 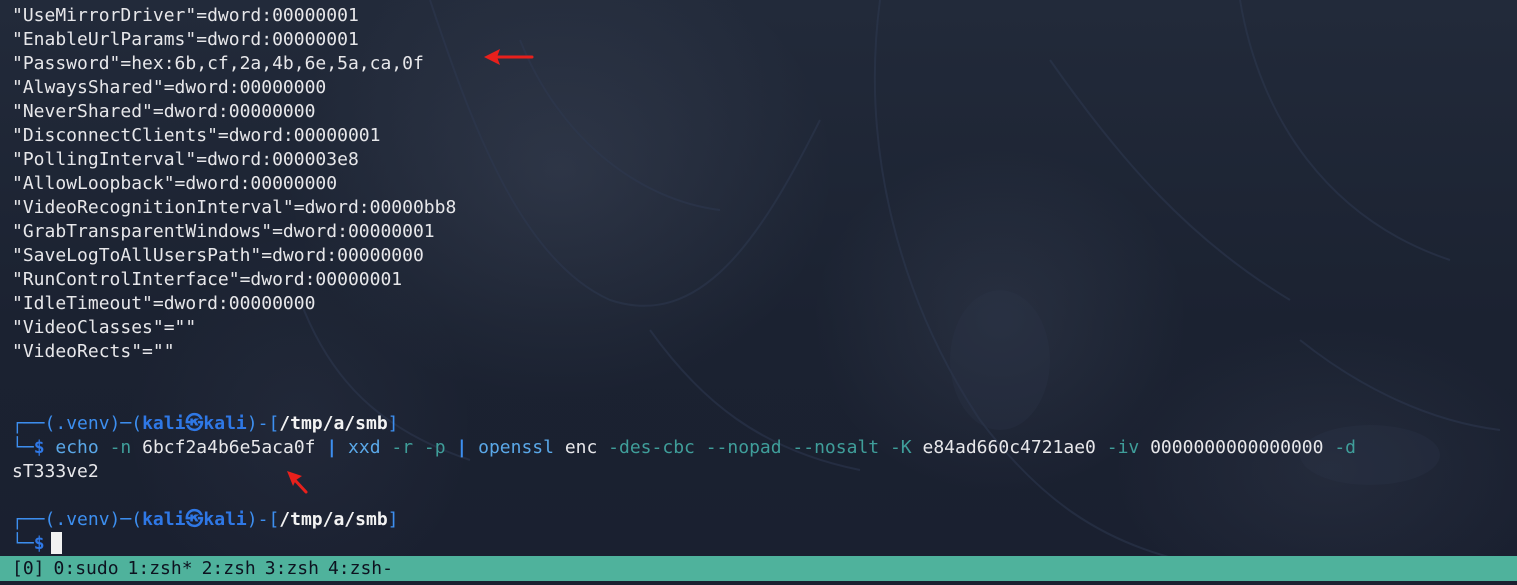 I want to click on registry-line: "VideoRects"="", so click(x=93, y=351).